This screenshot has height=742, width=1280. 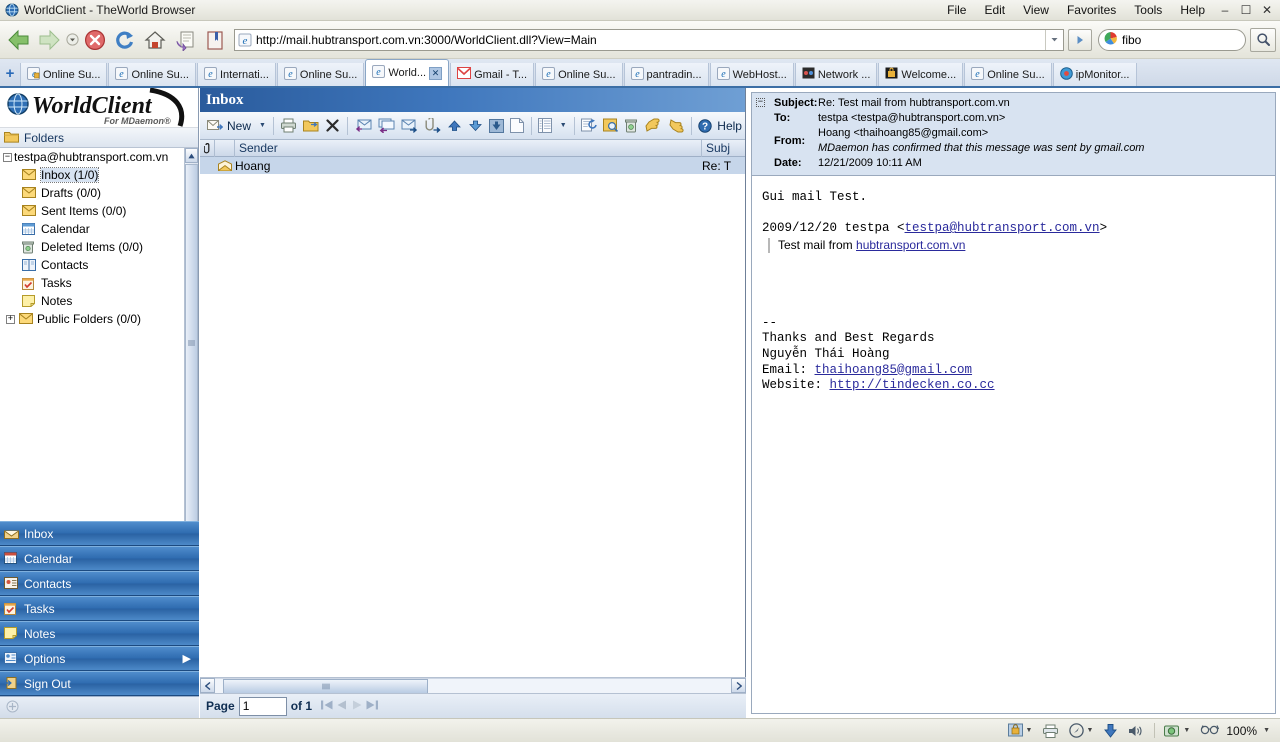 I want to click on scrollbar-track, so click(x=473, y=686).